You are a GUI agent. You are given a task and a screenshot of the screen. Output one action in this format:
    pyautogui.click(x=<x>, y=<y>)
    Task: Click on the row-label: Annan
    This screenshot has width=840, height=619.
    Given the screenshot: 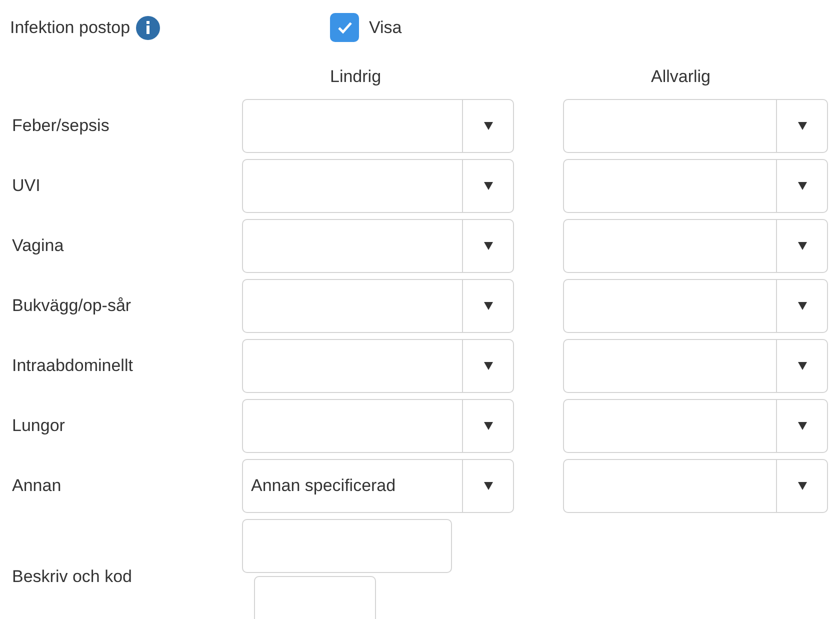 What is the action you would take?
    pyautogui.click(x=36, y=486)
    